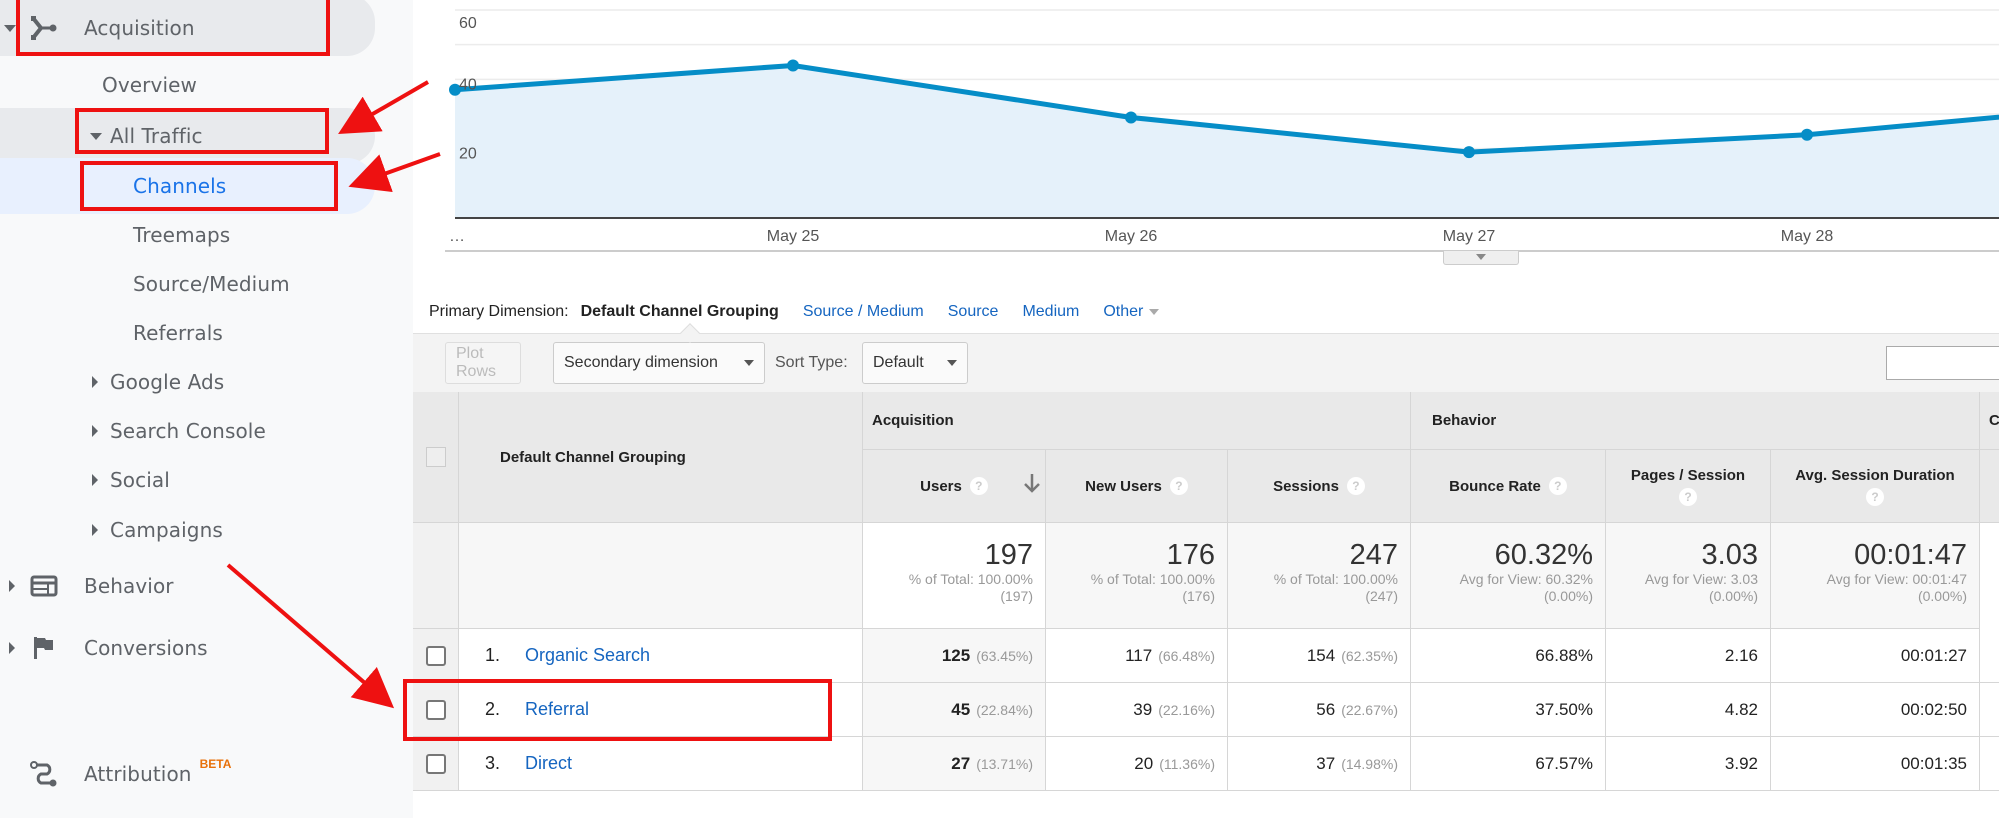 Image resolution: width=1999 pixels, height=818 pixels. I want to click on group-header-acquisition: Acquisition, so click(1137, 421).